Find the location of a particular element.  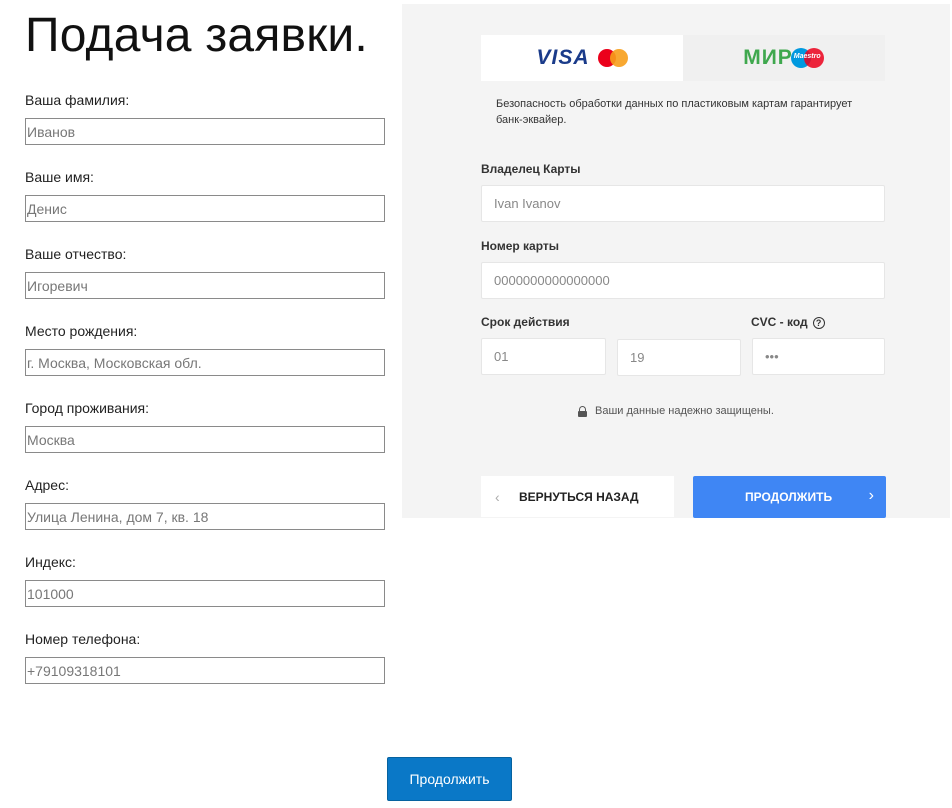

address-field: Адрес: is located at coordinates (205, 503).